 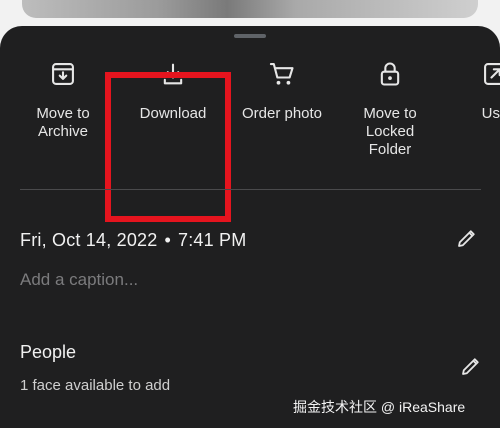 I want to click on action-label: Order photo, so click(x=282, y=113).